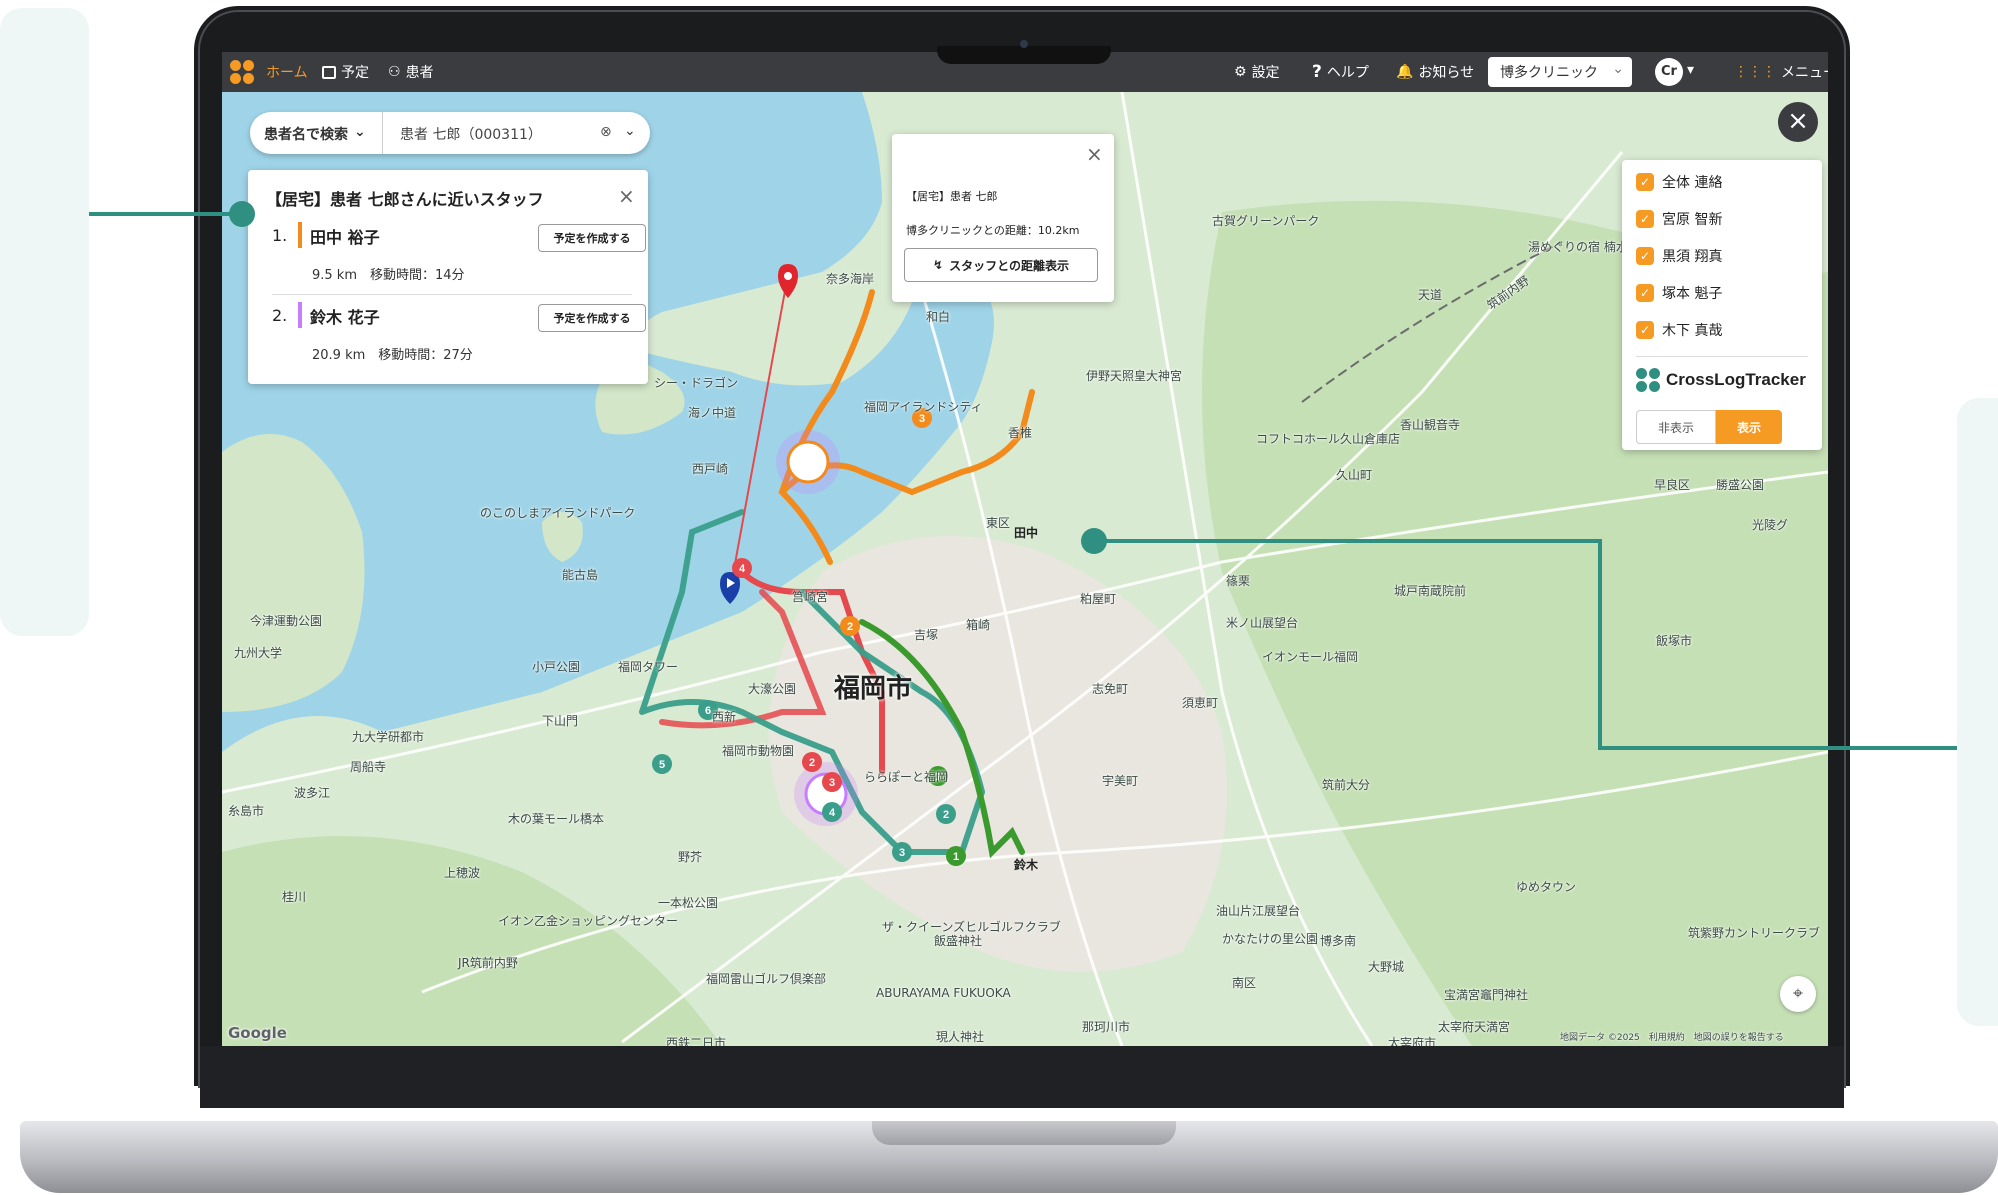 The image size is (1998, 1195). I want to click on callout-line-right, so click(1525, 644).